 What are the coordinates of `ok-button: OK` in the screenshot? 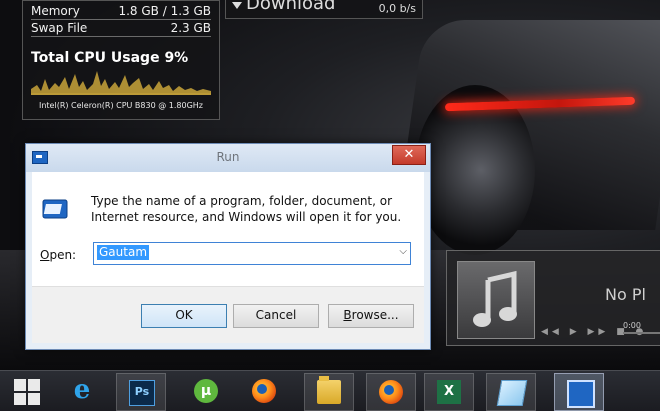 It's located at (184, 316).